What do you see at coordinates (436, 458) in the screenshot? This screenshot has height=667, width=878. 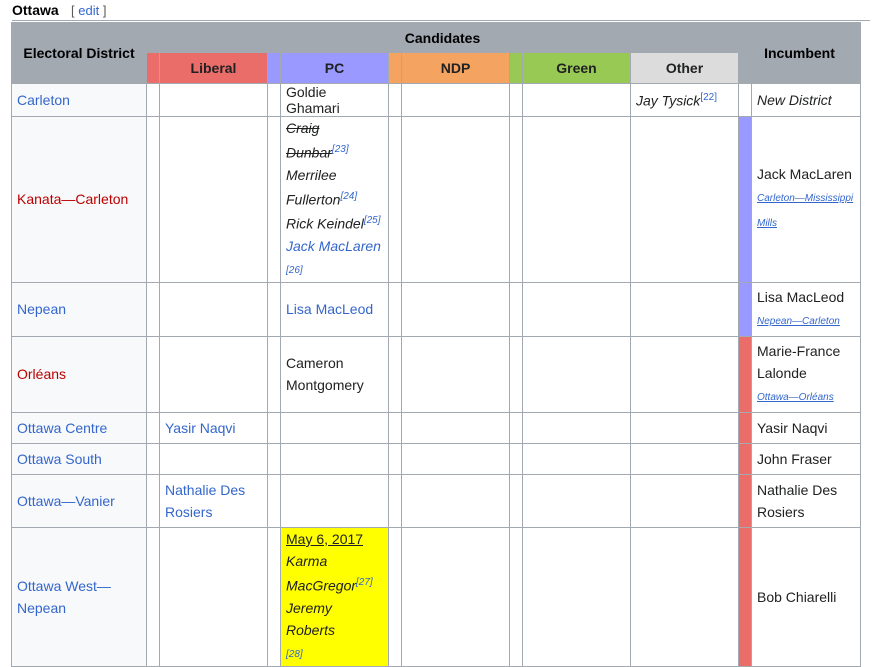 I see `table-row: Ottawa South John Fraser` at bounding box center [436, 458].